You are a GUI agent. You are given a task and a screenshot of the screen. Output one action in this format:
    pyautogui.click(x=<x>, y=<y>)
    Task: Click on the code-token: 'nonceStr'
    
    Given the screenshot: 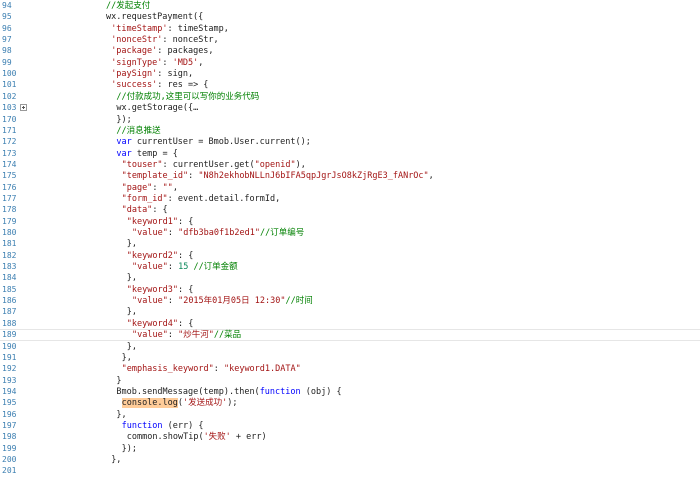 What is the action you would take?
    pyautogui.click(x=137, y=40)
    